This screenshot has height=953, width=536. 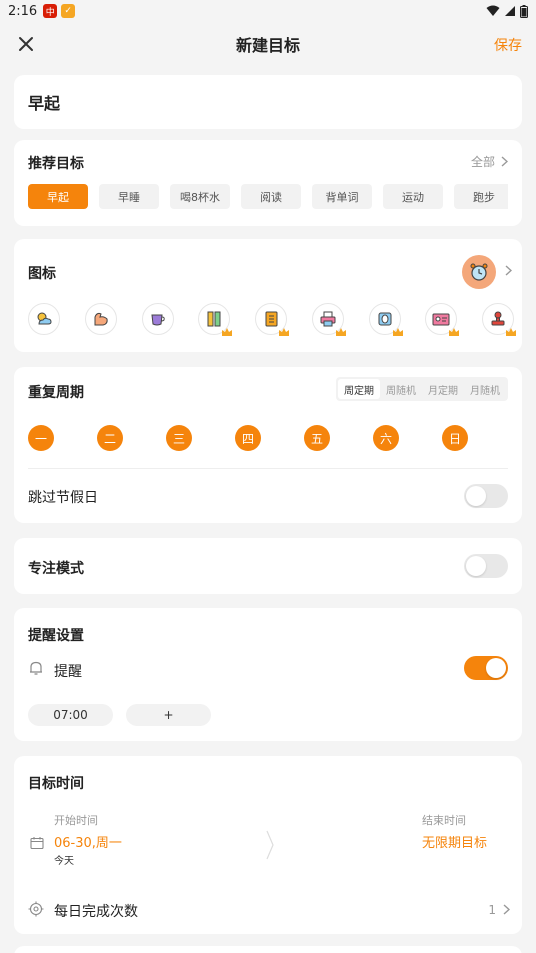 I want to click on start-time-label: 开始时间, so click(x=76, y=820).